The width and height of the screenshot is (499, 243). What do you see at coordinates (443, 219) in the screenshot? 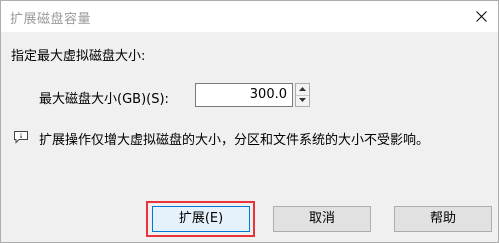
I see `help-button: 帮助` at bounding box center [443, 219].